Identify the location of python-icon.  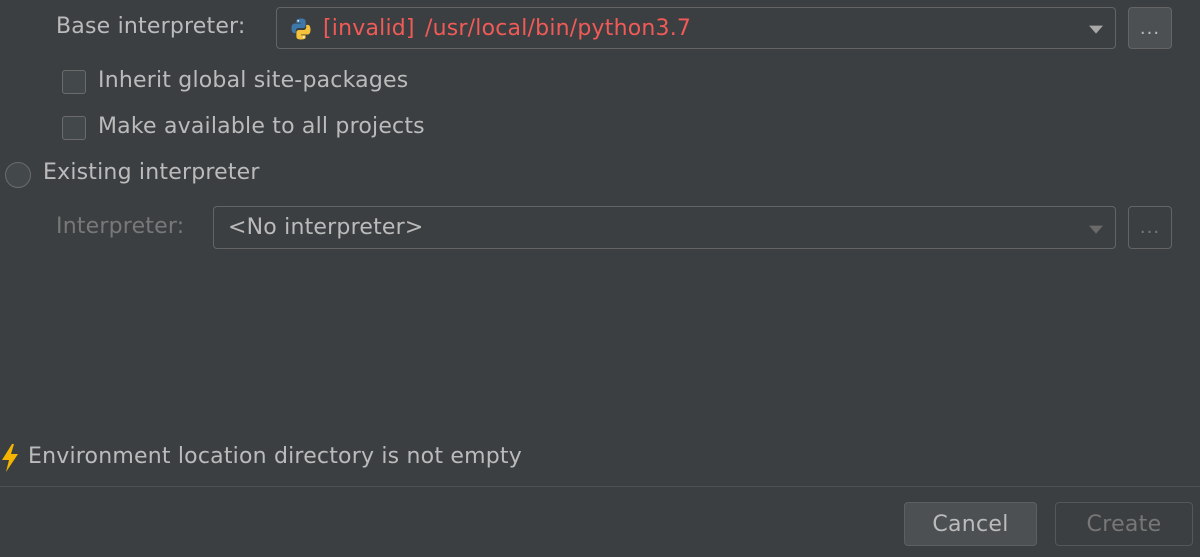
(301, 29).